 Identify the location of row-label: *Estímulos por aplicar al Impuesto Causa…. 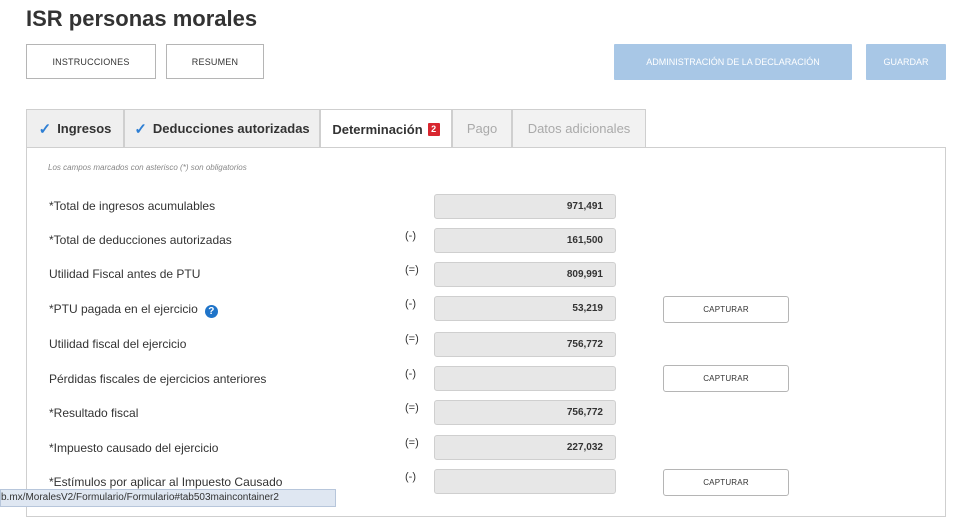
(166, 482).